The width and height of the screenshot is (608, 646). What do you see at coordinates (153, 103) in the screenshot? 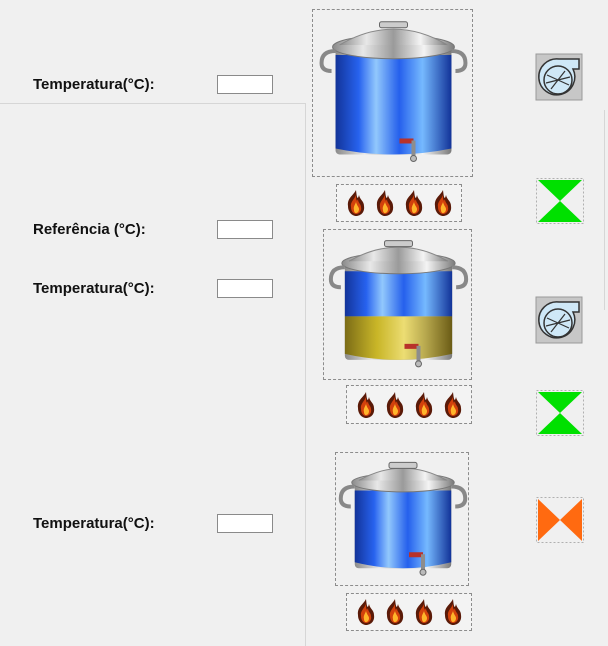
I see `panel-divider-horizontal` at bounding box center [153, 103].